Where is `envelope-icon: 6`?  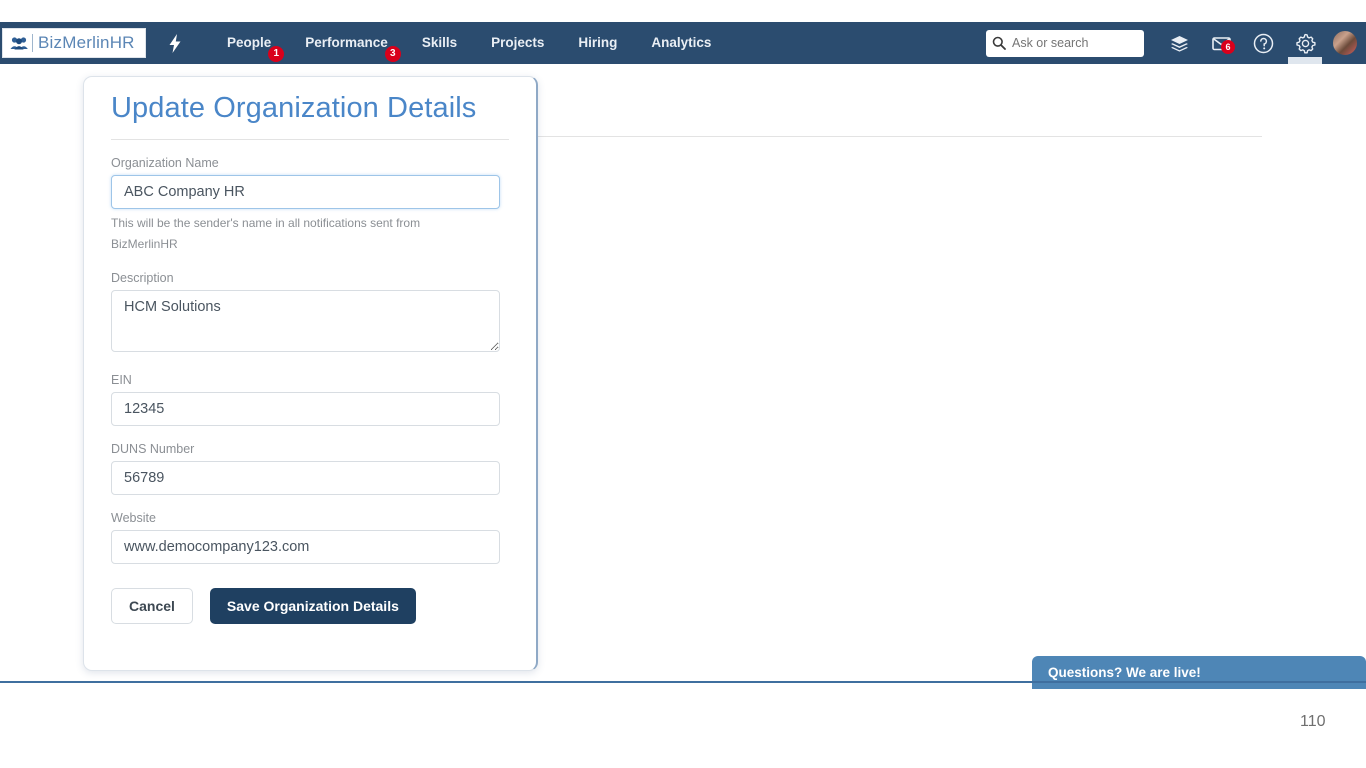
envelope-icon: 6 is located at coordinates (1221, 43).